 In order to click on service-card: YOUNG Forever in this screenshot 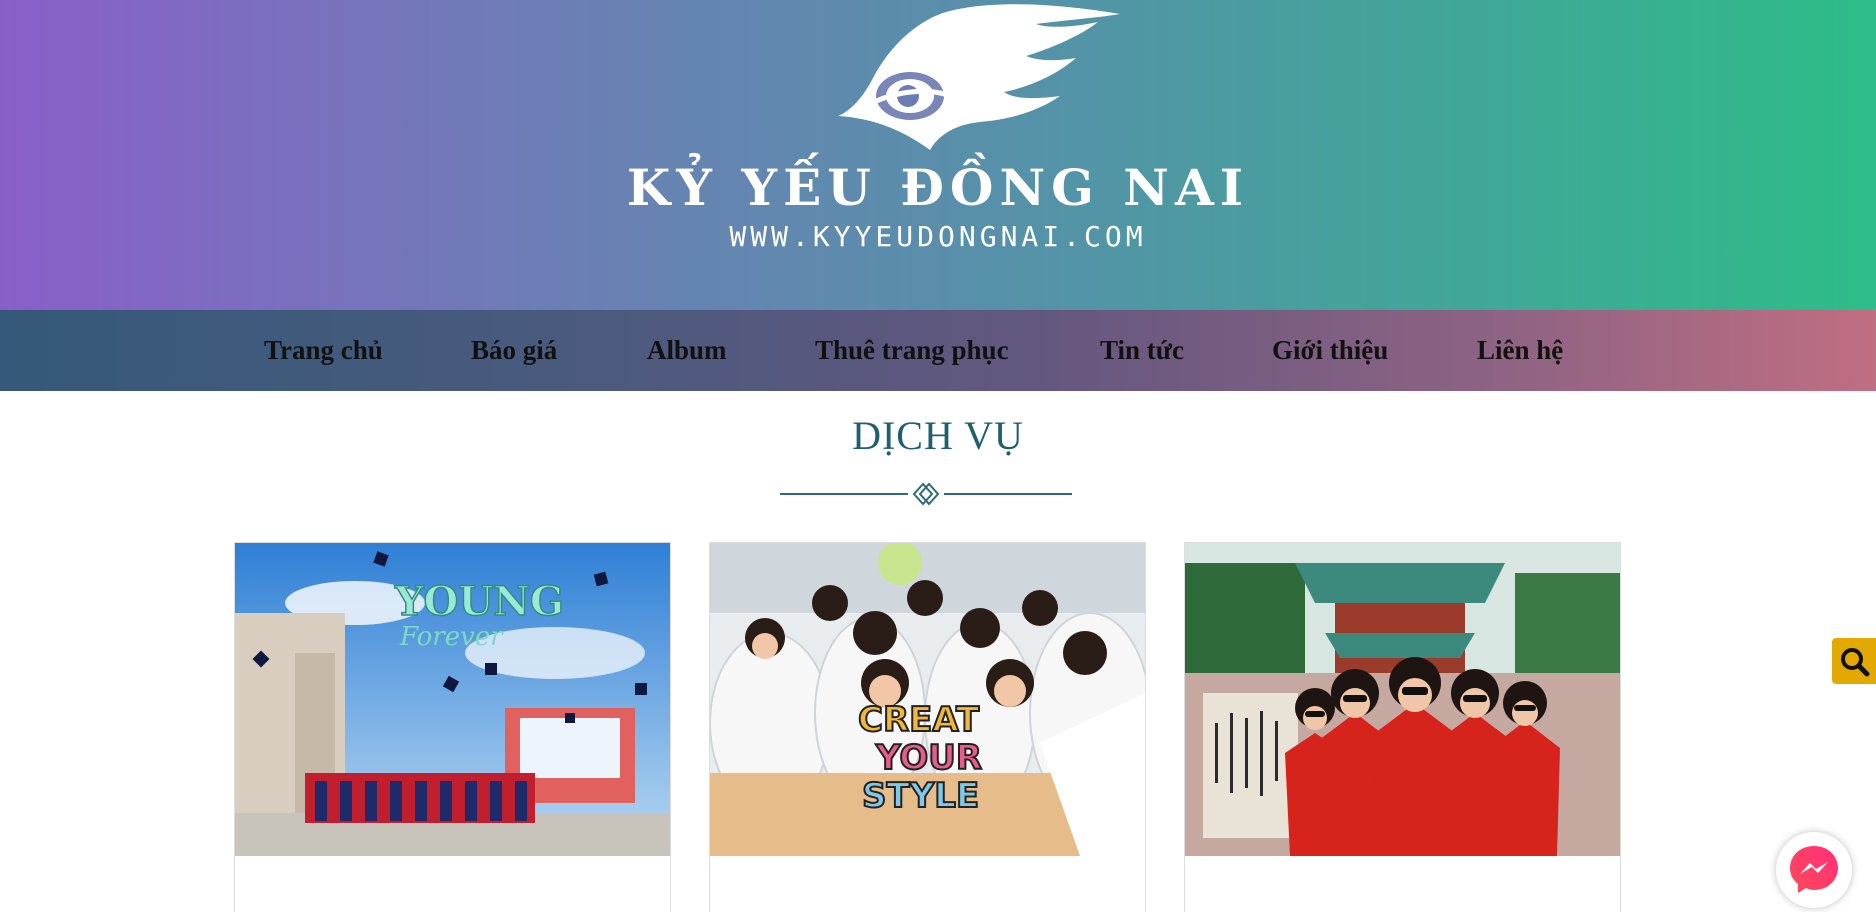, I will do `click(452, 727)`.